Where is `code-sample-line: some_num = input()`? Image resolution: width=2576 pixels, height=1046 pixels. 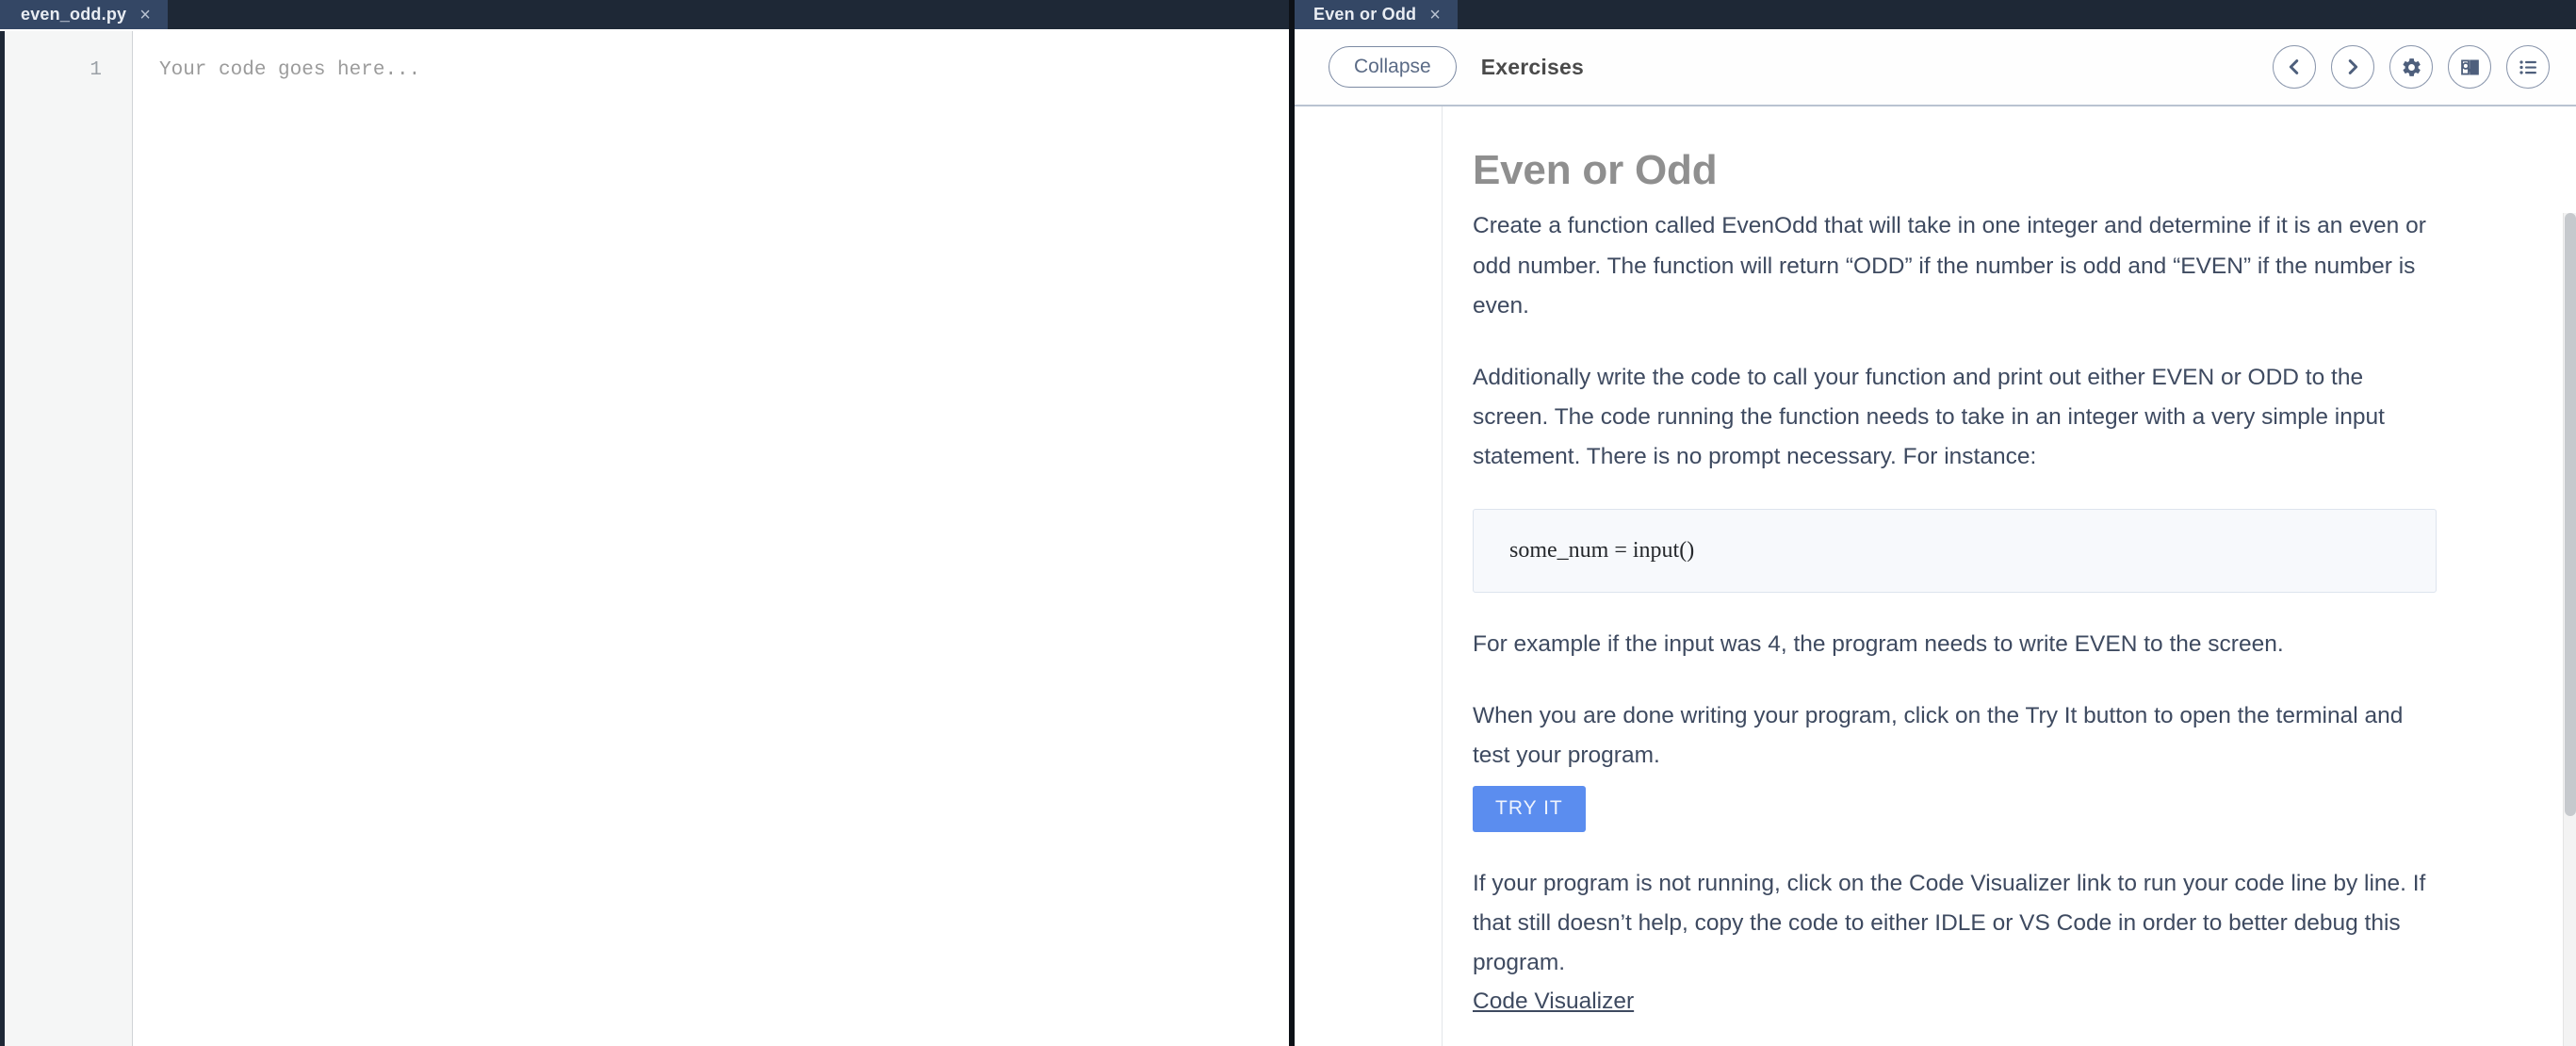
code-sample-line: some_num = input() is located at coordinates (1602, 551).